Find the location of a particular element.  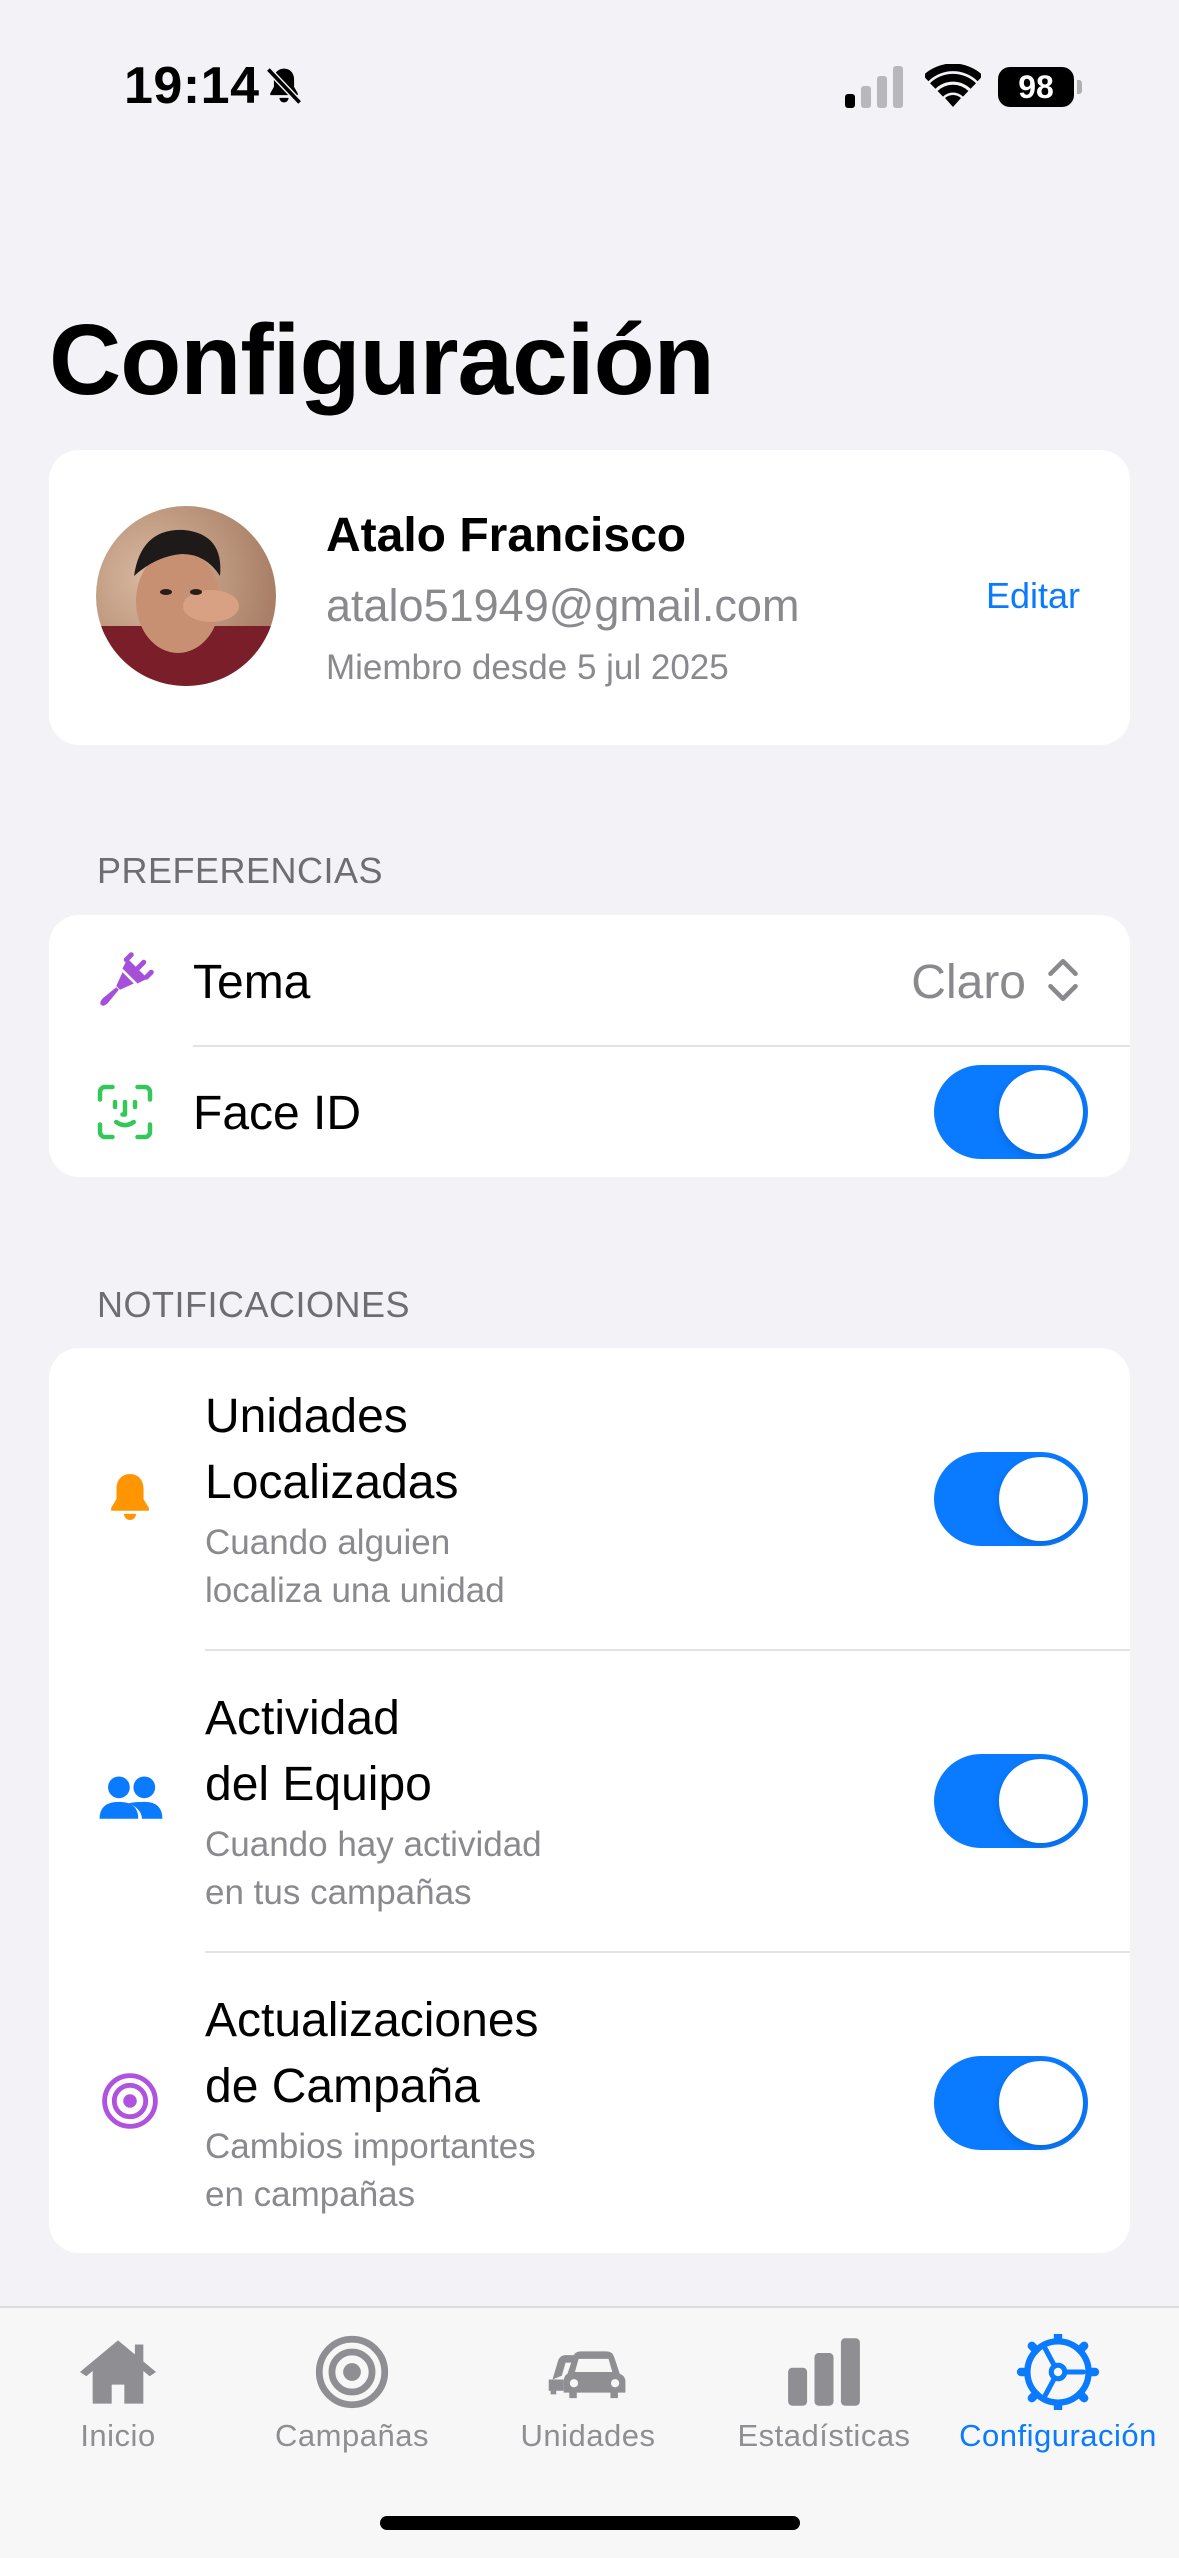

battery-icon: 98 is located at coordinates (1040, 87).